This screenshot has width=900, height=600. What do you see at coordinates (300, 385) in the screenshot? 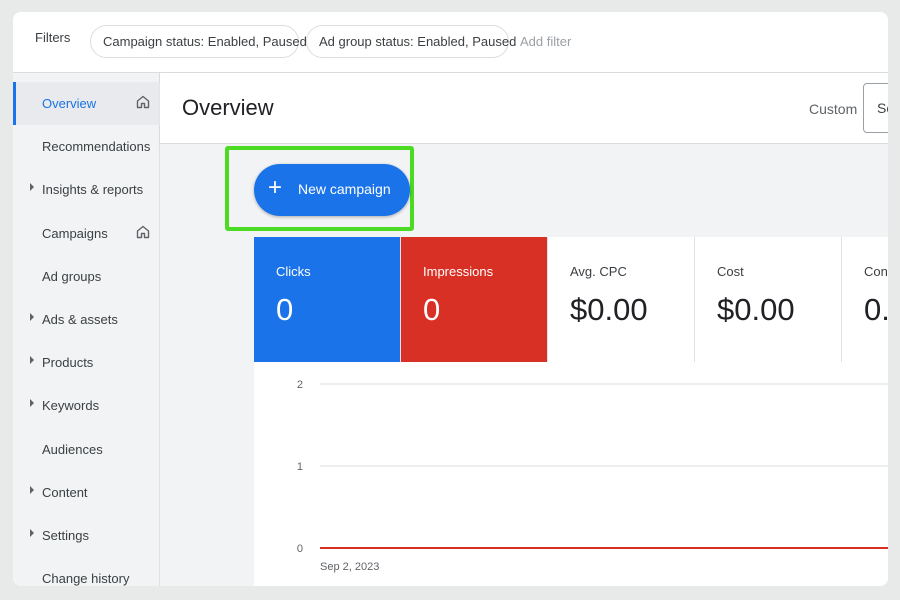
I see `y-tick-label: 2` at bounding box center [300, 385].